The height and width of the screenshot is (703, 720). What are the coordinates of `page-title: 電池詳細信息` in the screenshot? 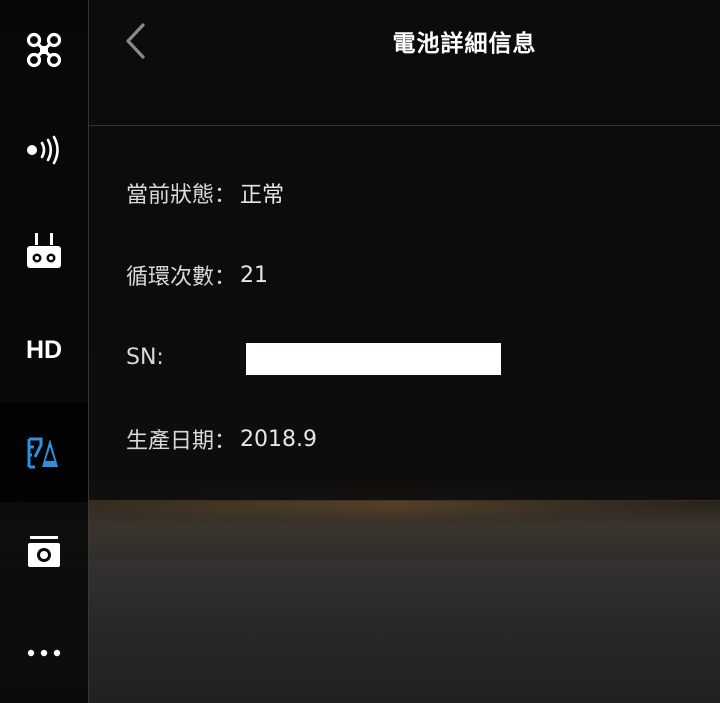 It's located at (464, 44).